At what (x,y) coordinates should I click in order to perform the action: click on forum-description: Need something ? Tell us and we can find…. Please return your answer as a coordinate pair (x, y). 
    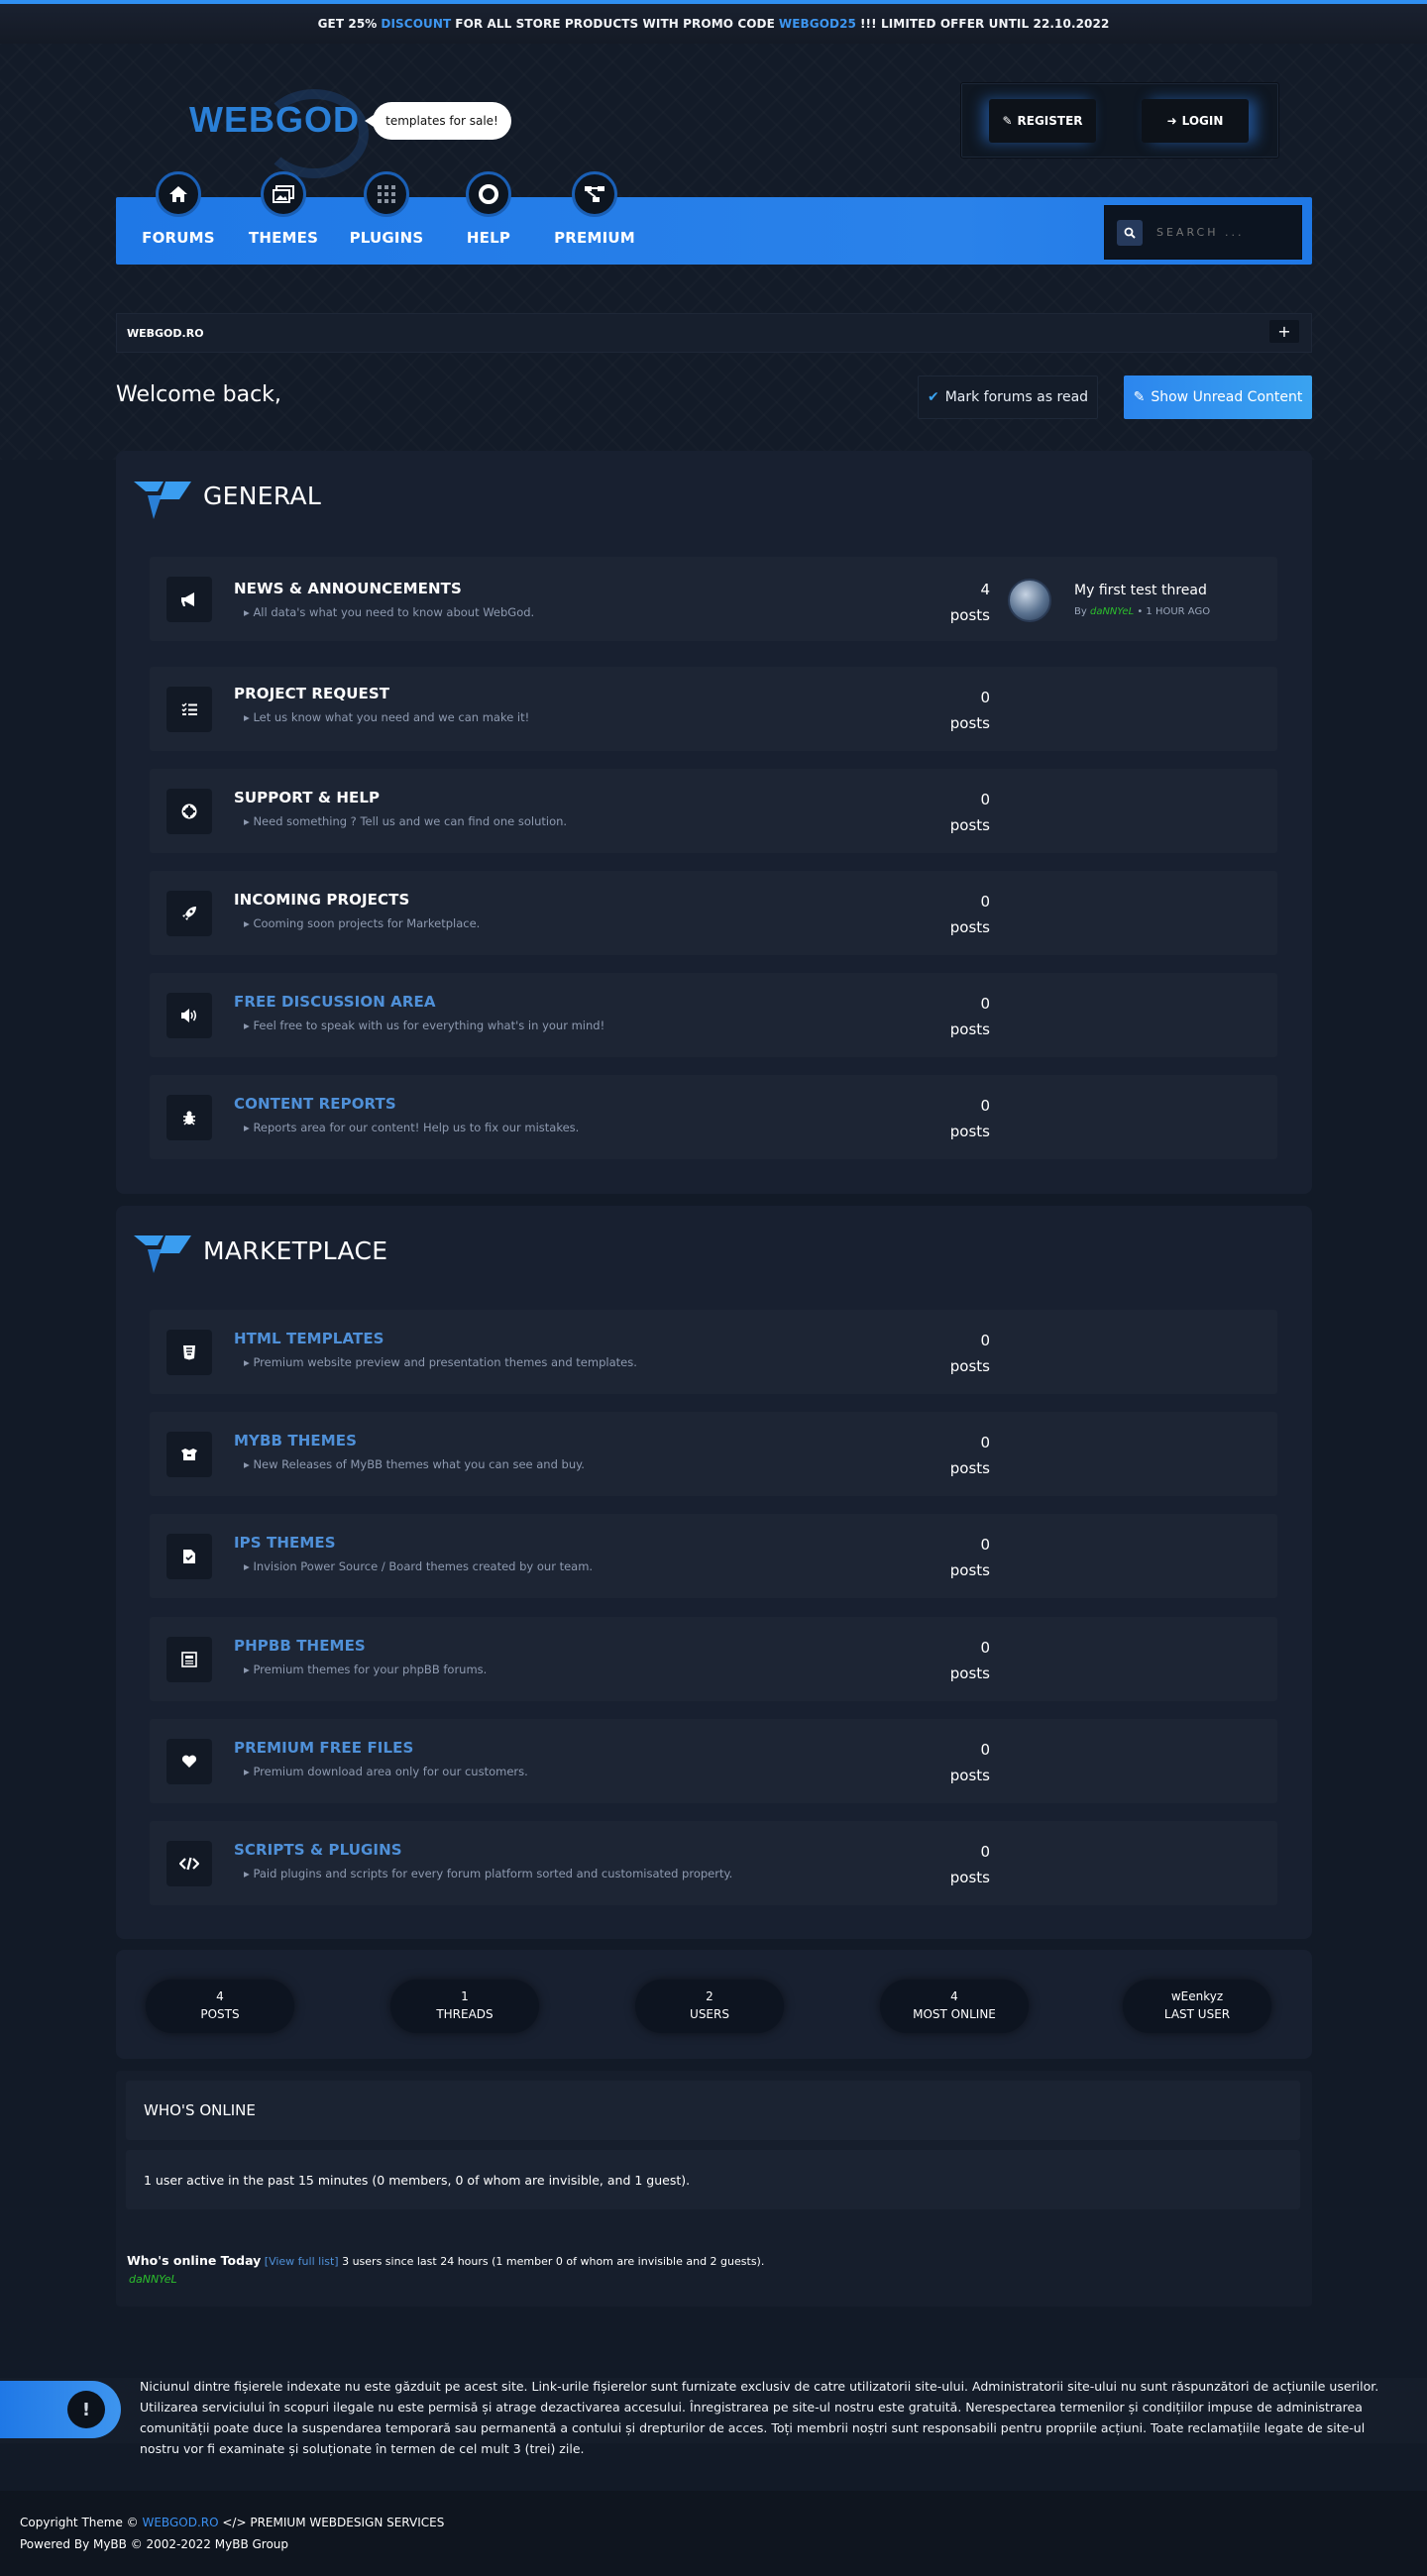
    Looking at the image, I should click on (405, 821).